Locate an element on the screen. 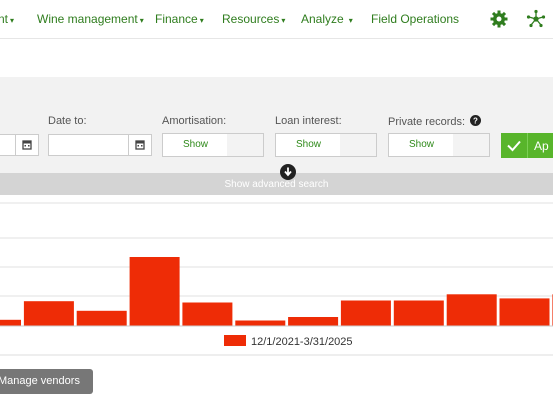 The image size is (553, 400). private-records-label-text: Private records: is located at coordinates (427, 122).